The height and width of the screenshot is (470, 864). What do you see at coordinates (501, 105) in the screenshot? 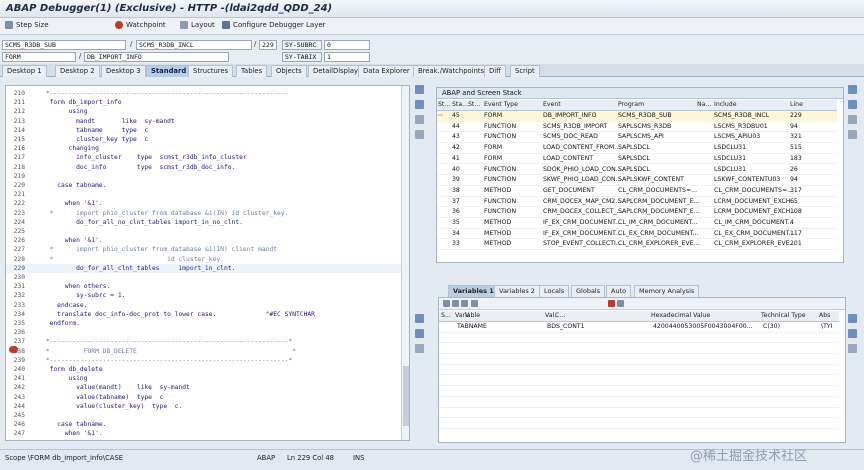
I see `column-header: Event Type` at bounding box center [501, 105].